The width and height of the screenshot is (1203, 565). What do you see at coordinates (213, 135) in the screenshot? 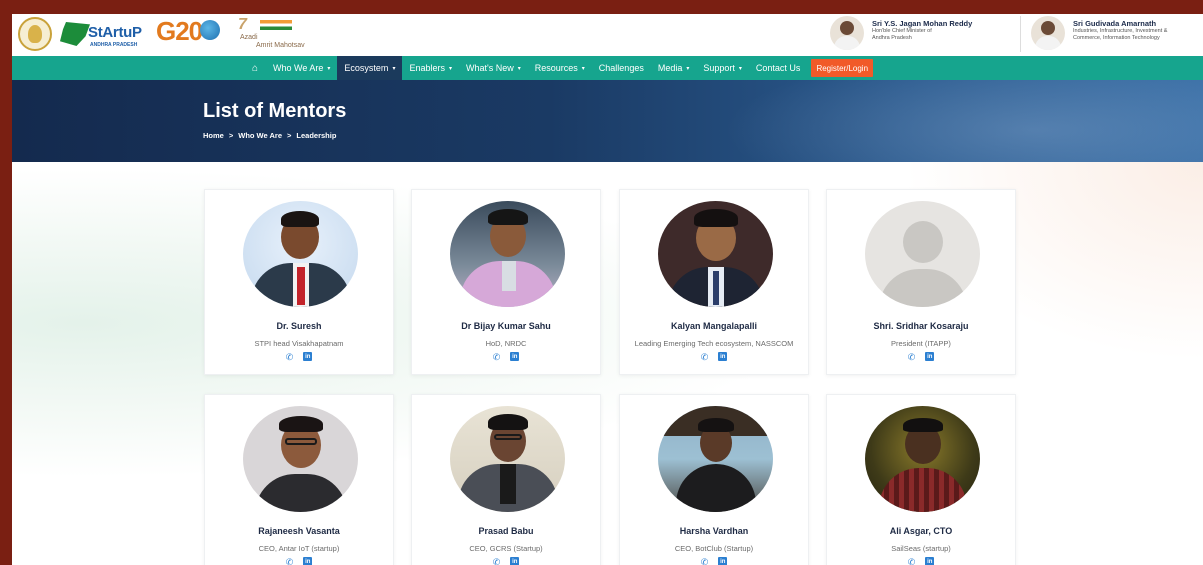
I see `breadcrumb-home-link: Home` at bounding box center [213, 135].